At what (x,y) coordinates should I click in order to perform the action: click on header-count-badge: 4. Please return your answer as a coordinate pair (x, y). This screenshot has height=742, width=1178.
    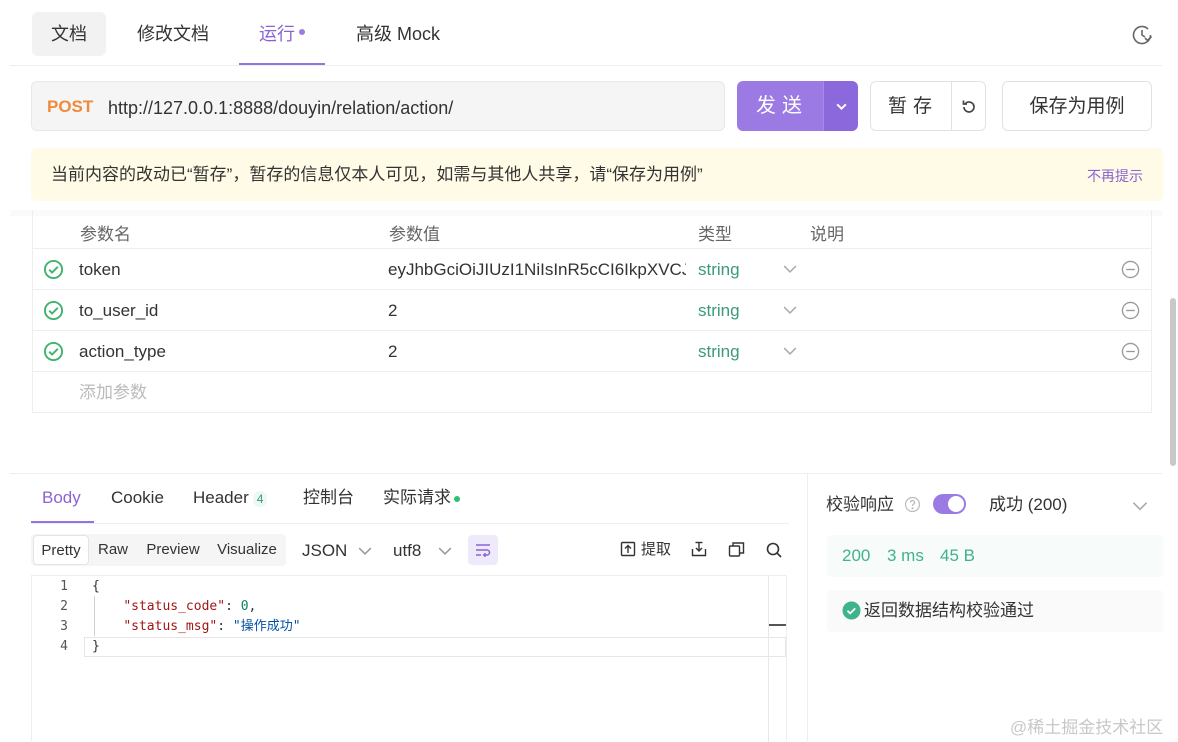
    Looking at the image, I should click on (260, 498).